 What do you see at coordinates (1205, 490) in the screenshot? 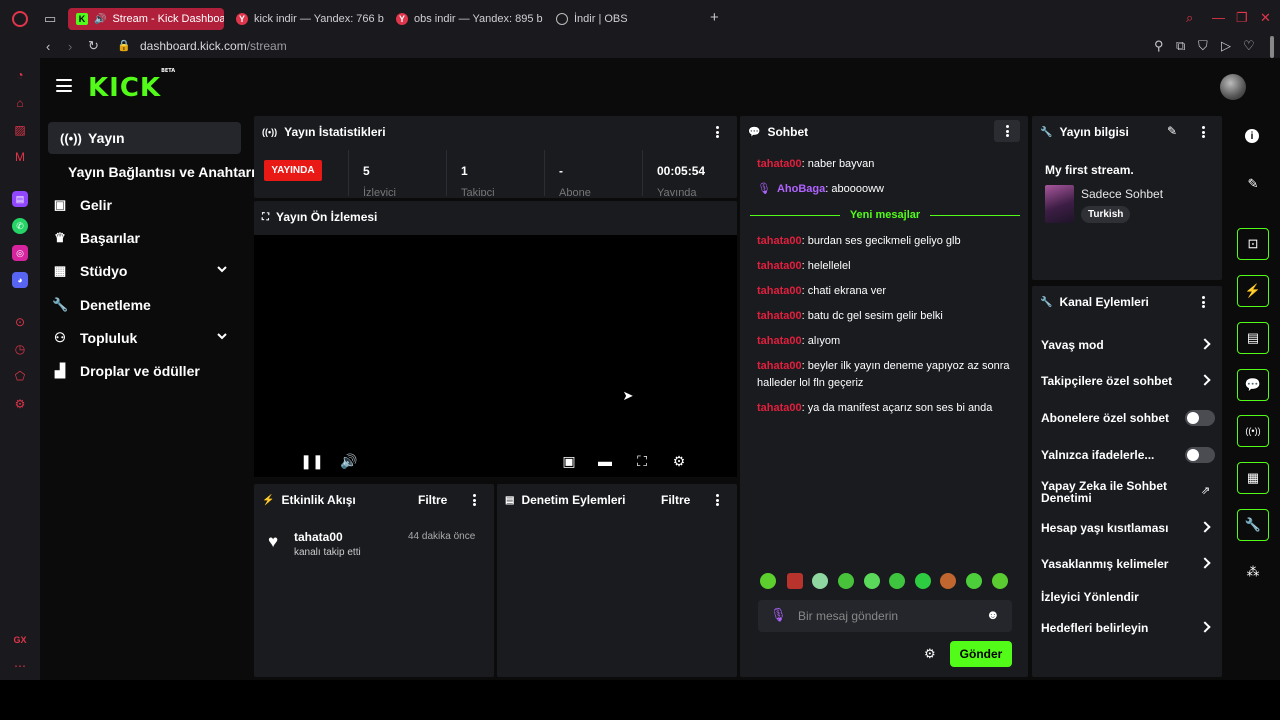
I see `external-link-icon: ⇗` at bounding box center [1205, 490].